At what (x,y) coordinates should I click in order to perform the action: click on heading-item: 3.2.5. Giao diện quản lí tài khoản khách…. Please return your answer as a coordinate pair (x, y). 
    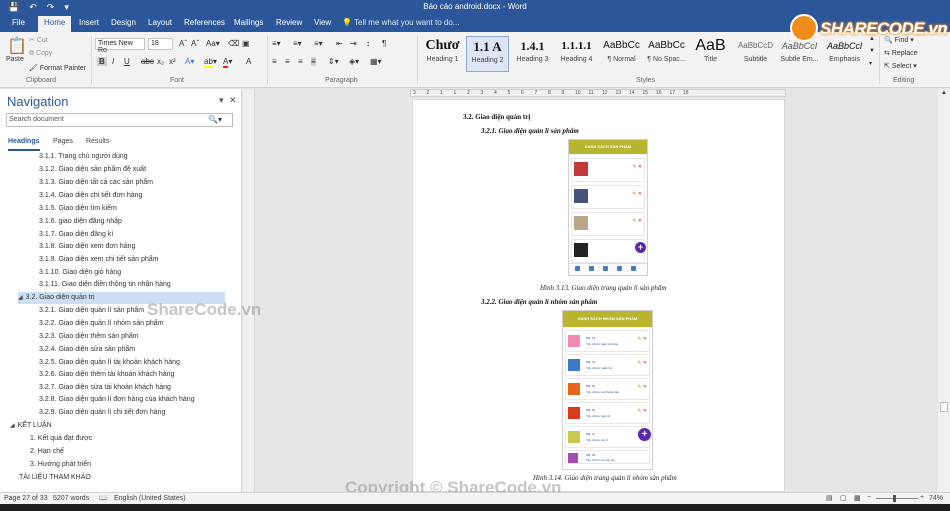
    Looking at the image, I should click on (109, 363).